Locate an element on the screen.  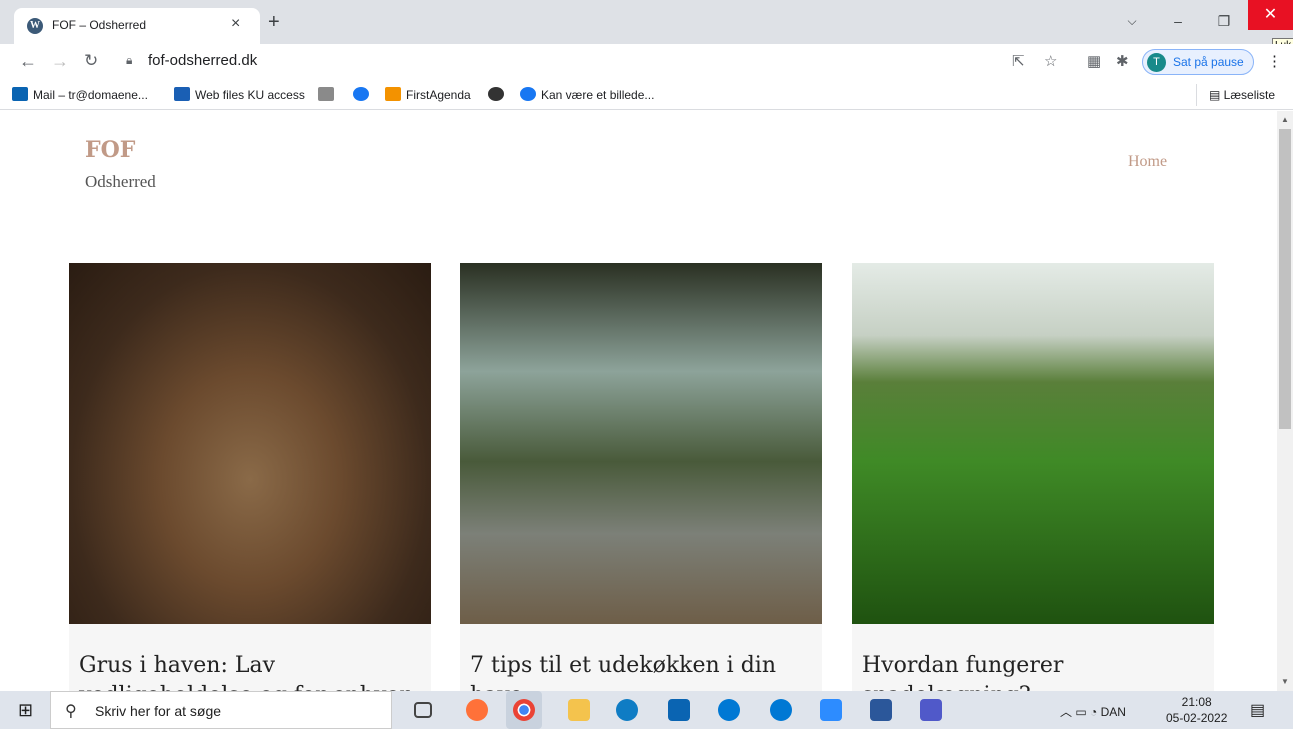
wifi-icon: ◔ is located at coordinates (1093, 712).